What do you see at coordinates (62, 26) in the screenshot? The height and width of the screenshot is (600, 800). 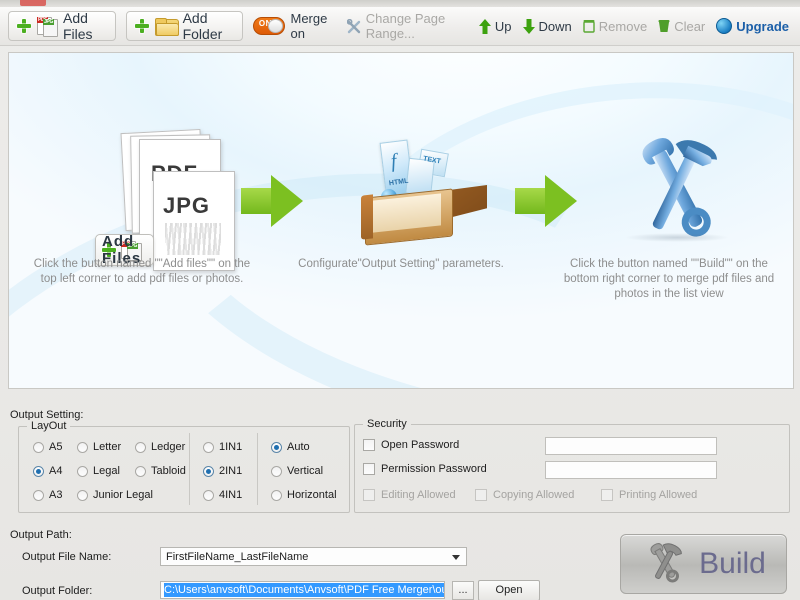 I see `add-files-button: PDF JPG Add Files` at bounding box center [62, 26].